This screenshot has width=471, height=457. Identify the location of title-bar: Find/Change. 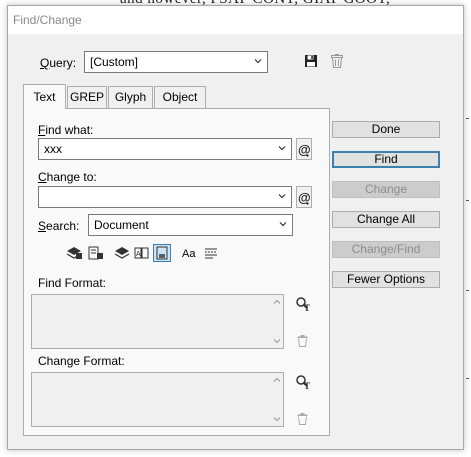
(235, 20).